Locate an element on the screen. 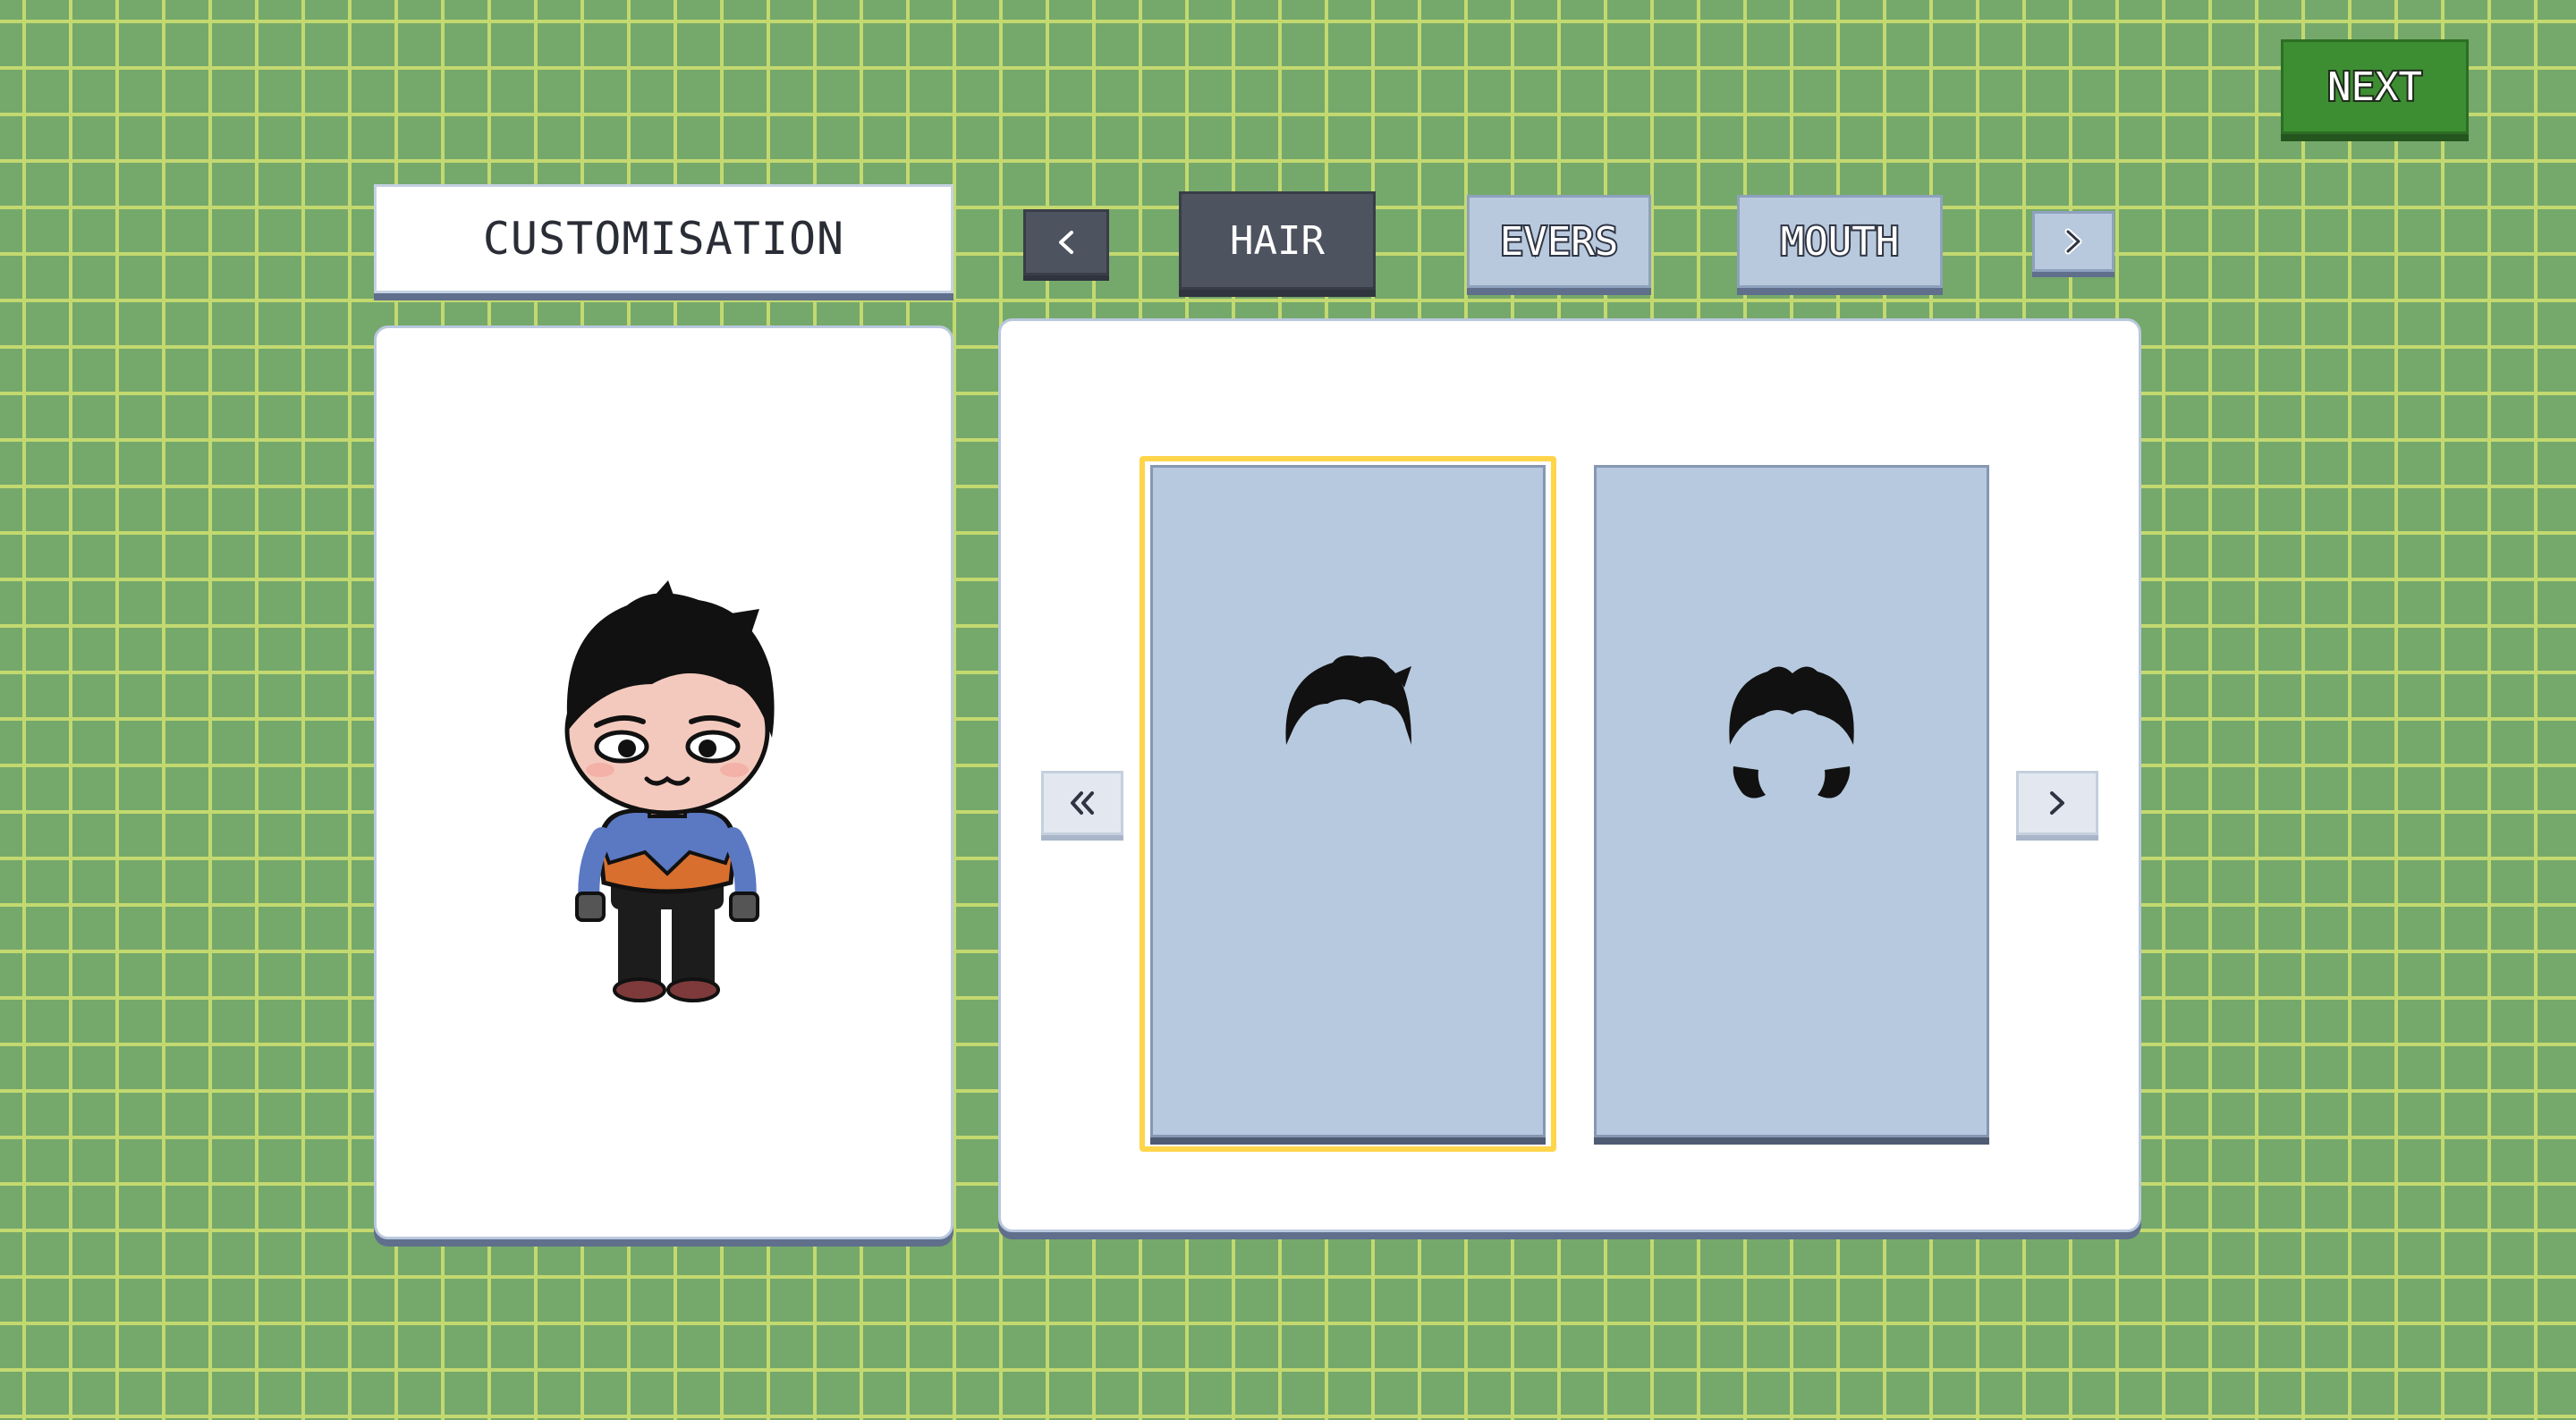  page-title: CUSTOMISATION is located at coordinates (663, 239).